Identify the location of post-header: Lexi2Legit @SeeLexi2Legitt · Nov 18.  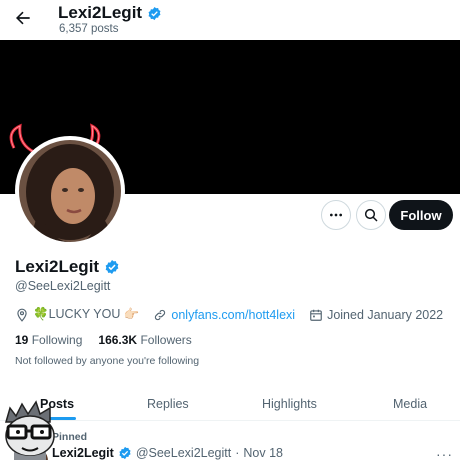
(167, 453).